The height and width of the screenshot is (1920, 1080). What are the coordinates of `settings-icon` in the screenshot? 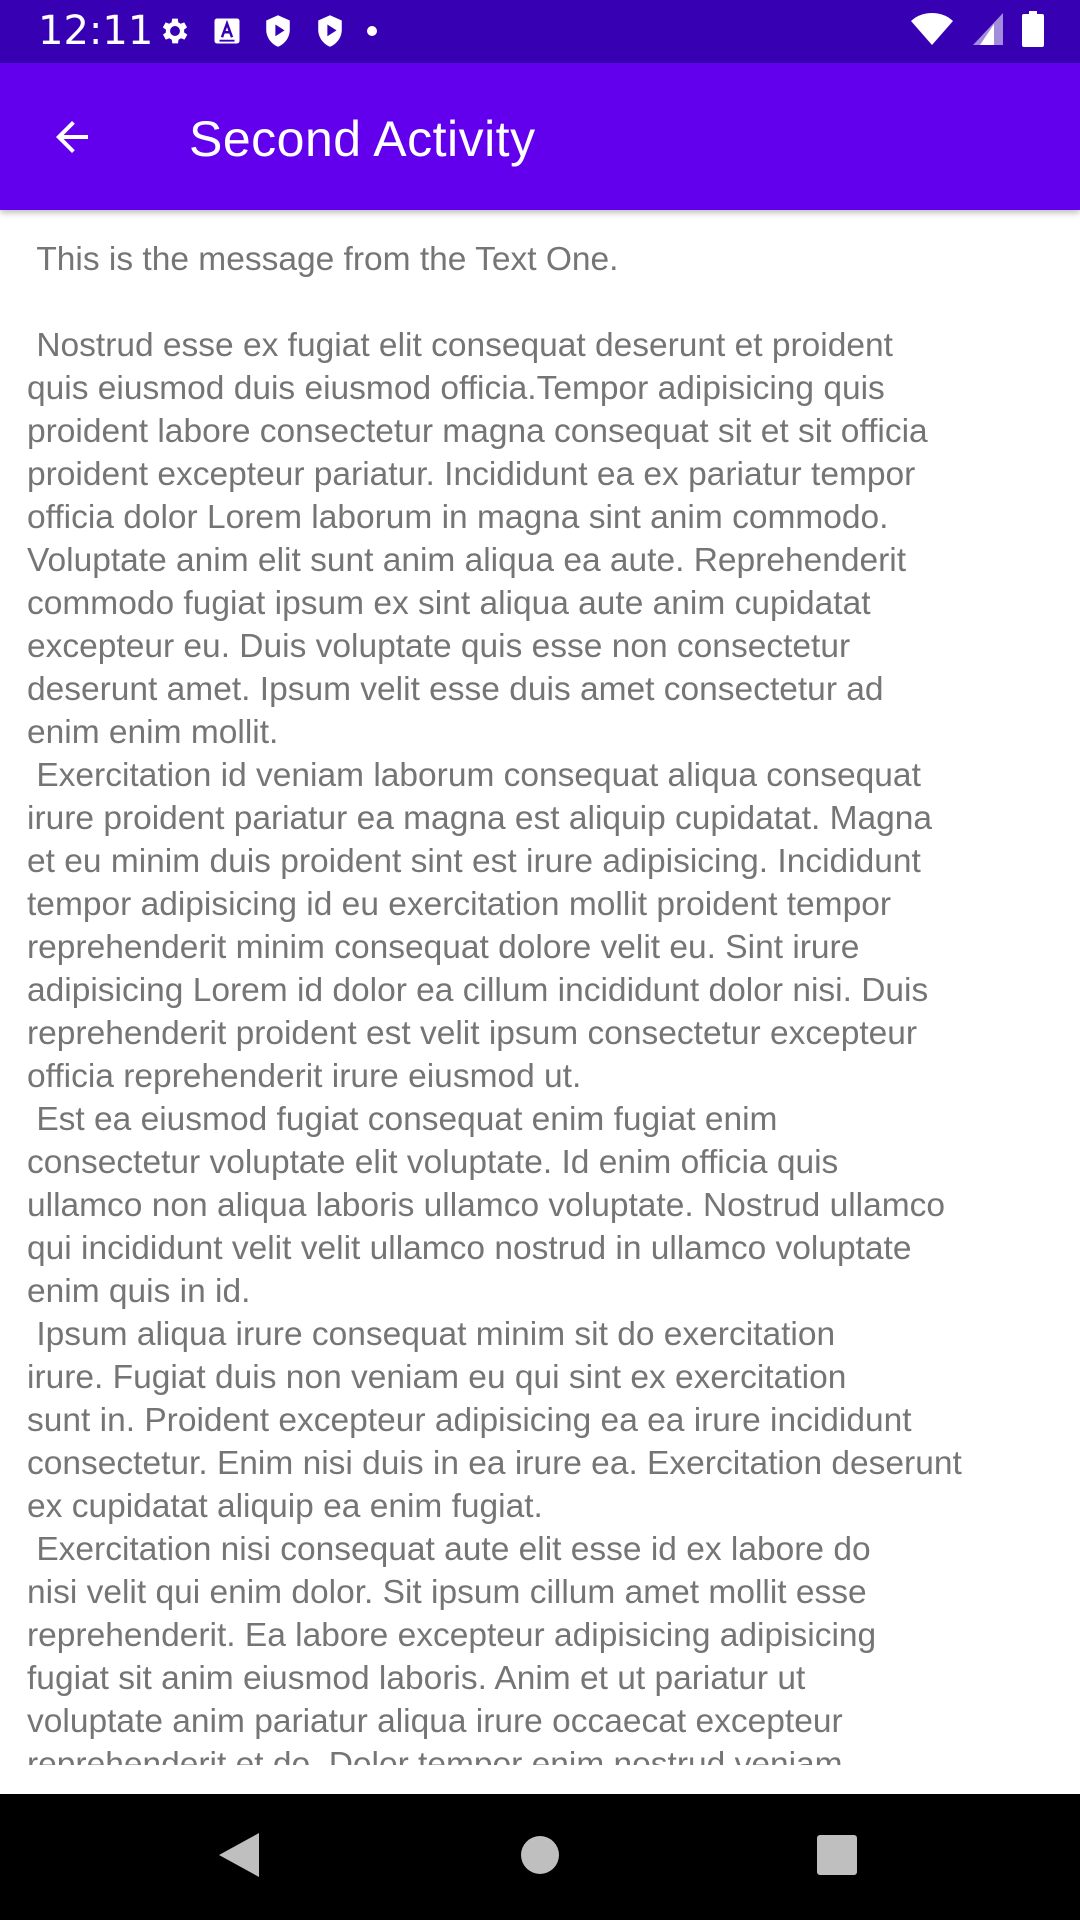 It's located at (175, 31).